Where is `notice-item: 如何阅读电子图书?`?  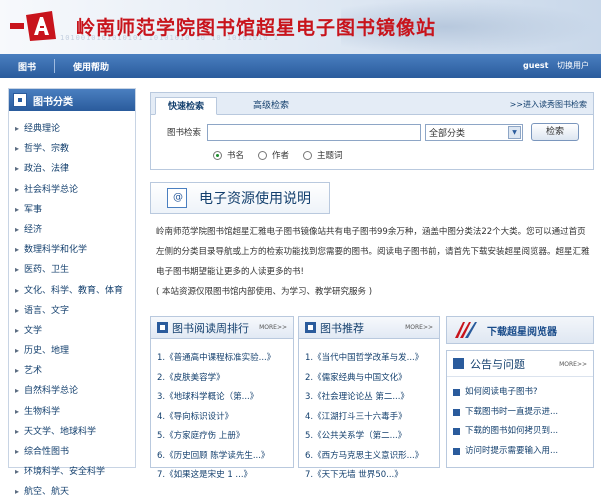 notice-item: 如何阅读电子图书? is located at coordinates (523, 393).